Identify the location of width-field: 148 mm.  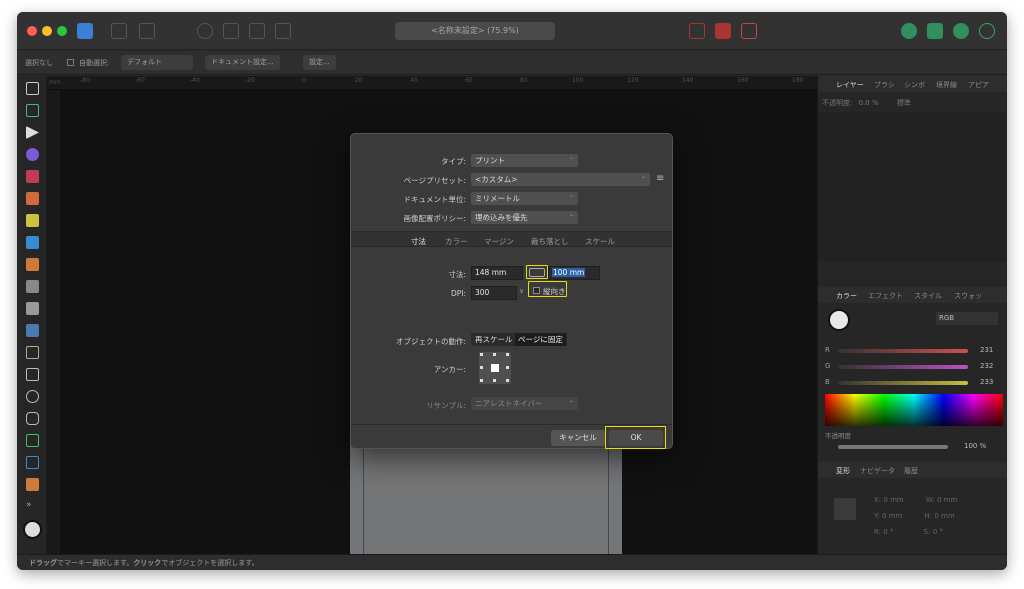
(497, 273).